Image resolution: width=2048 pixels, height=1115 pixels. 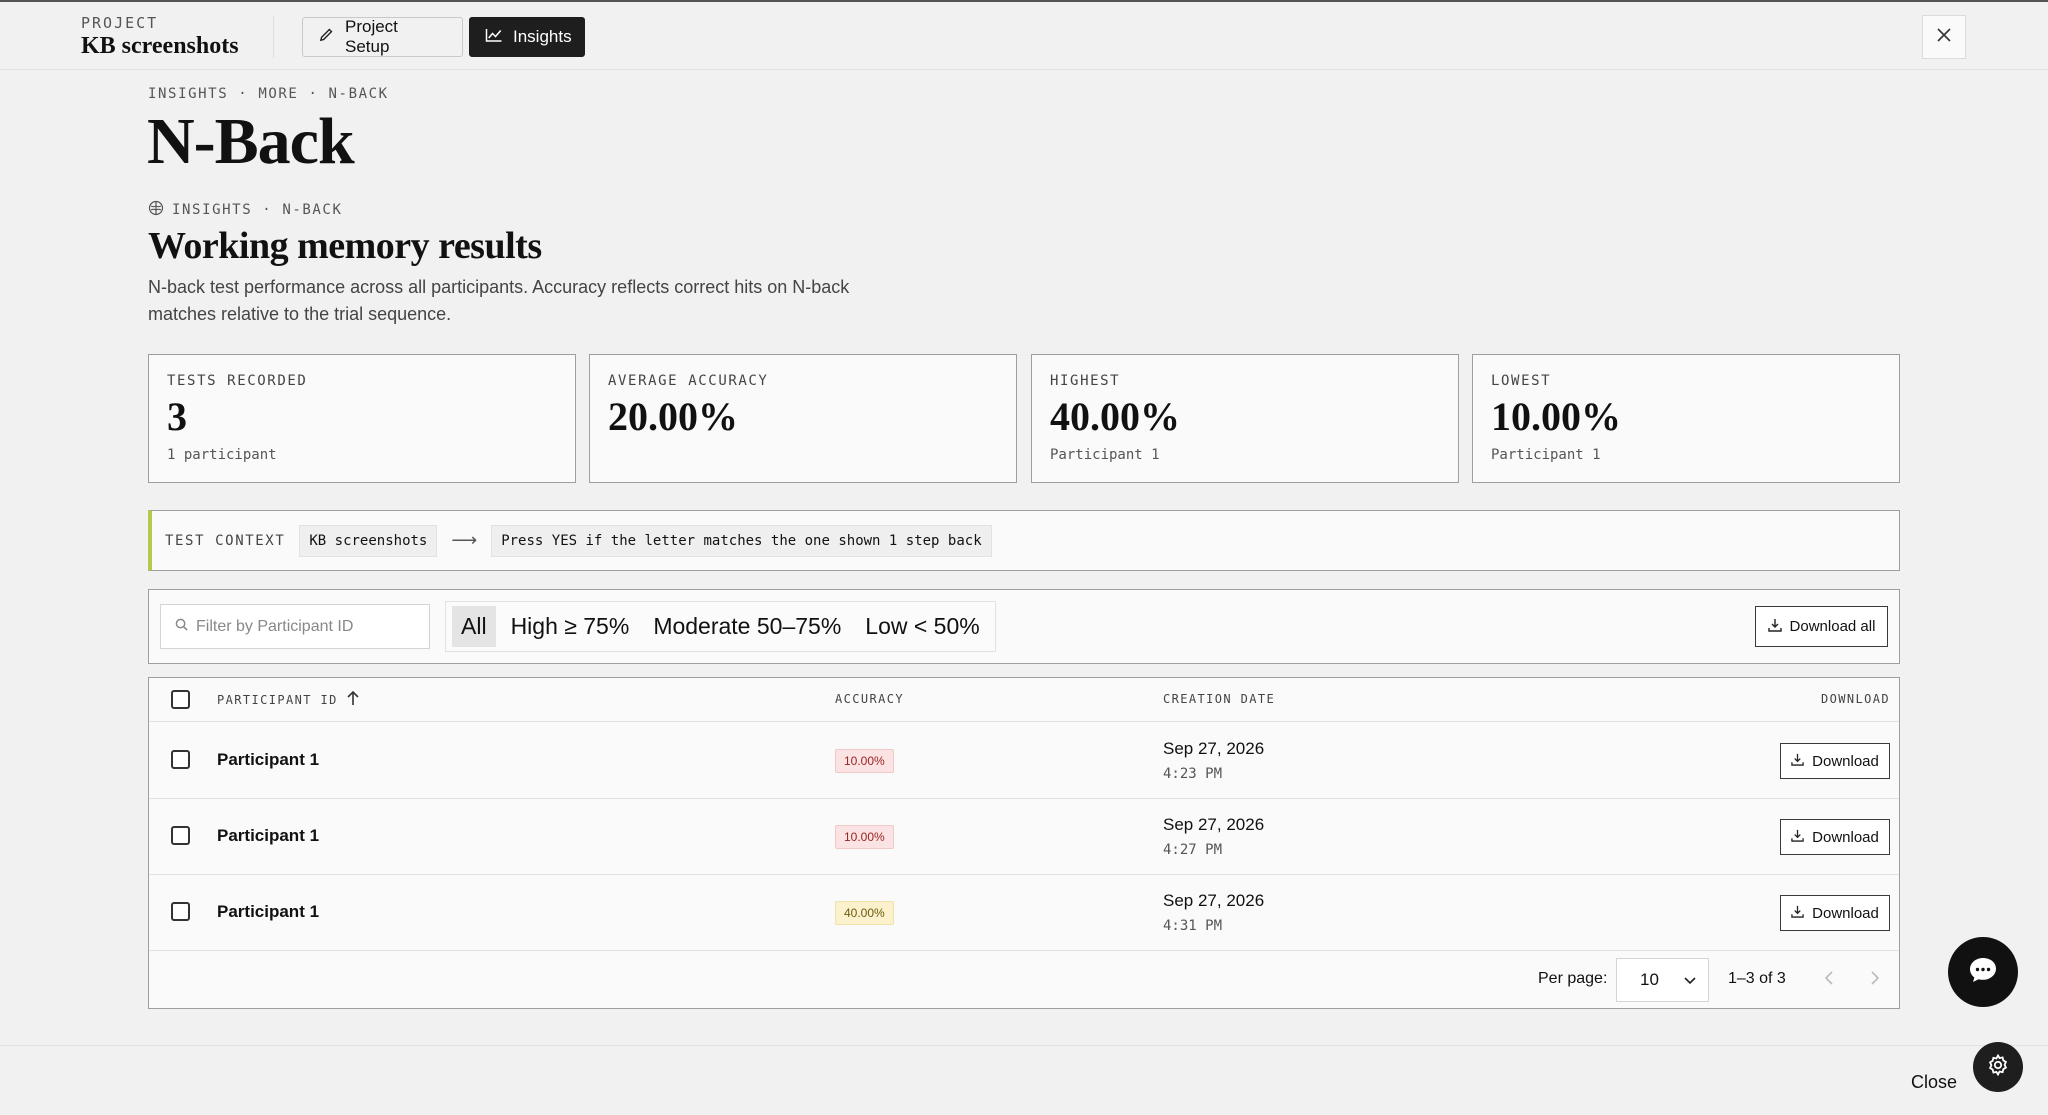 I want to click on bottom-bar, so click(x=1024, y=1080).